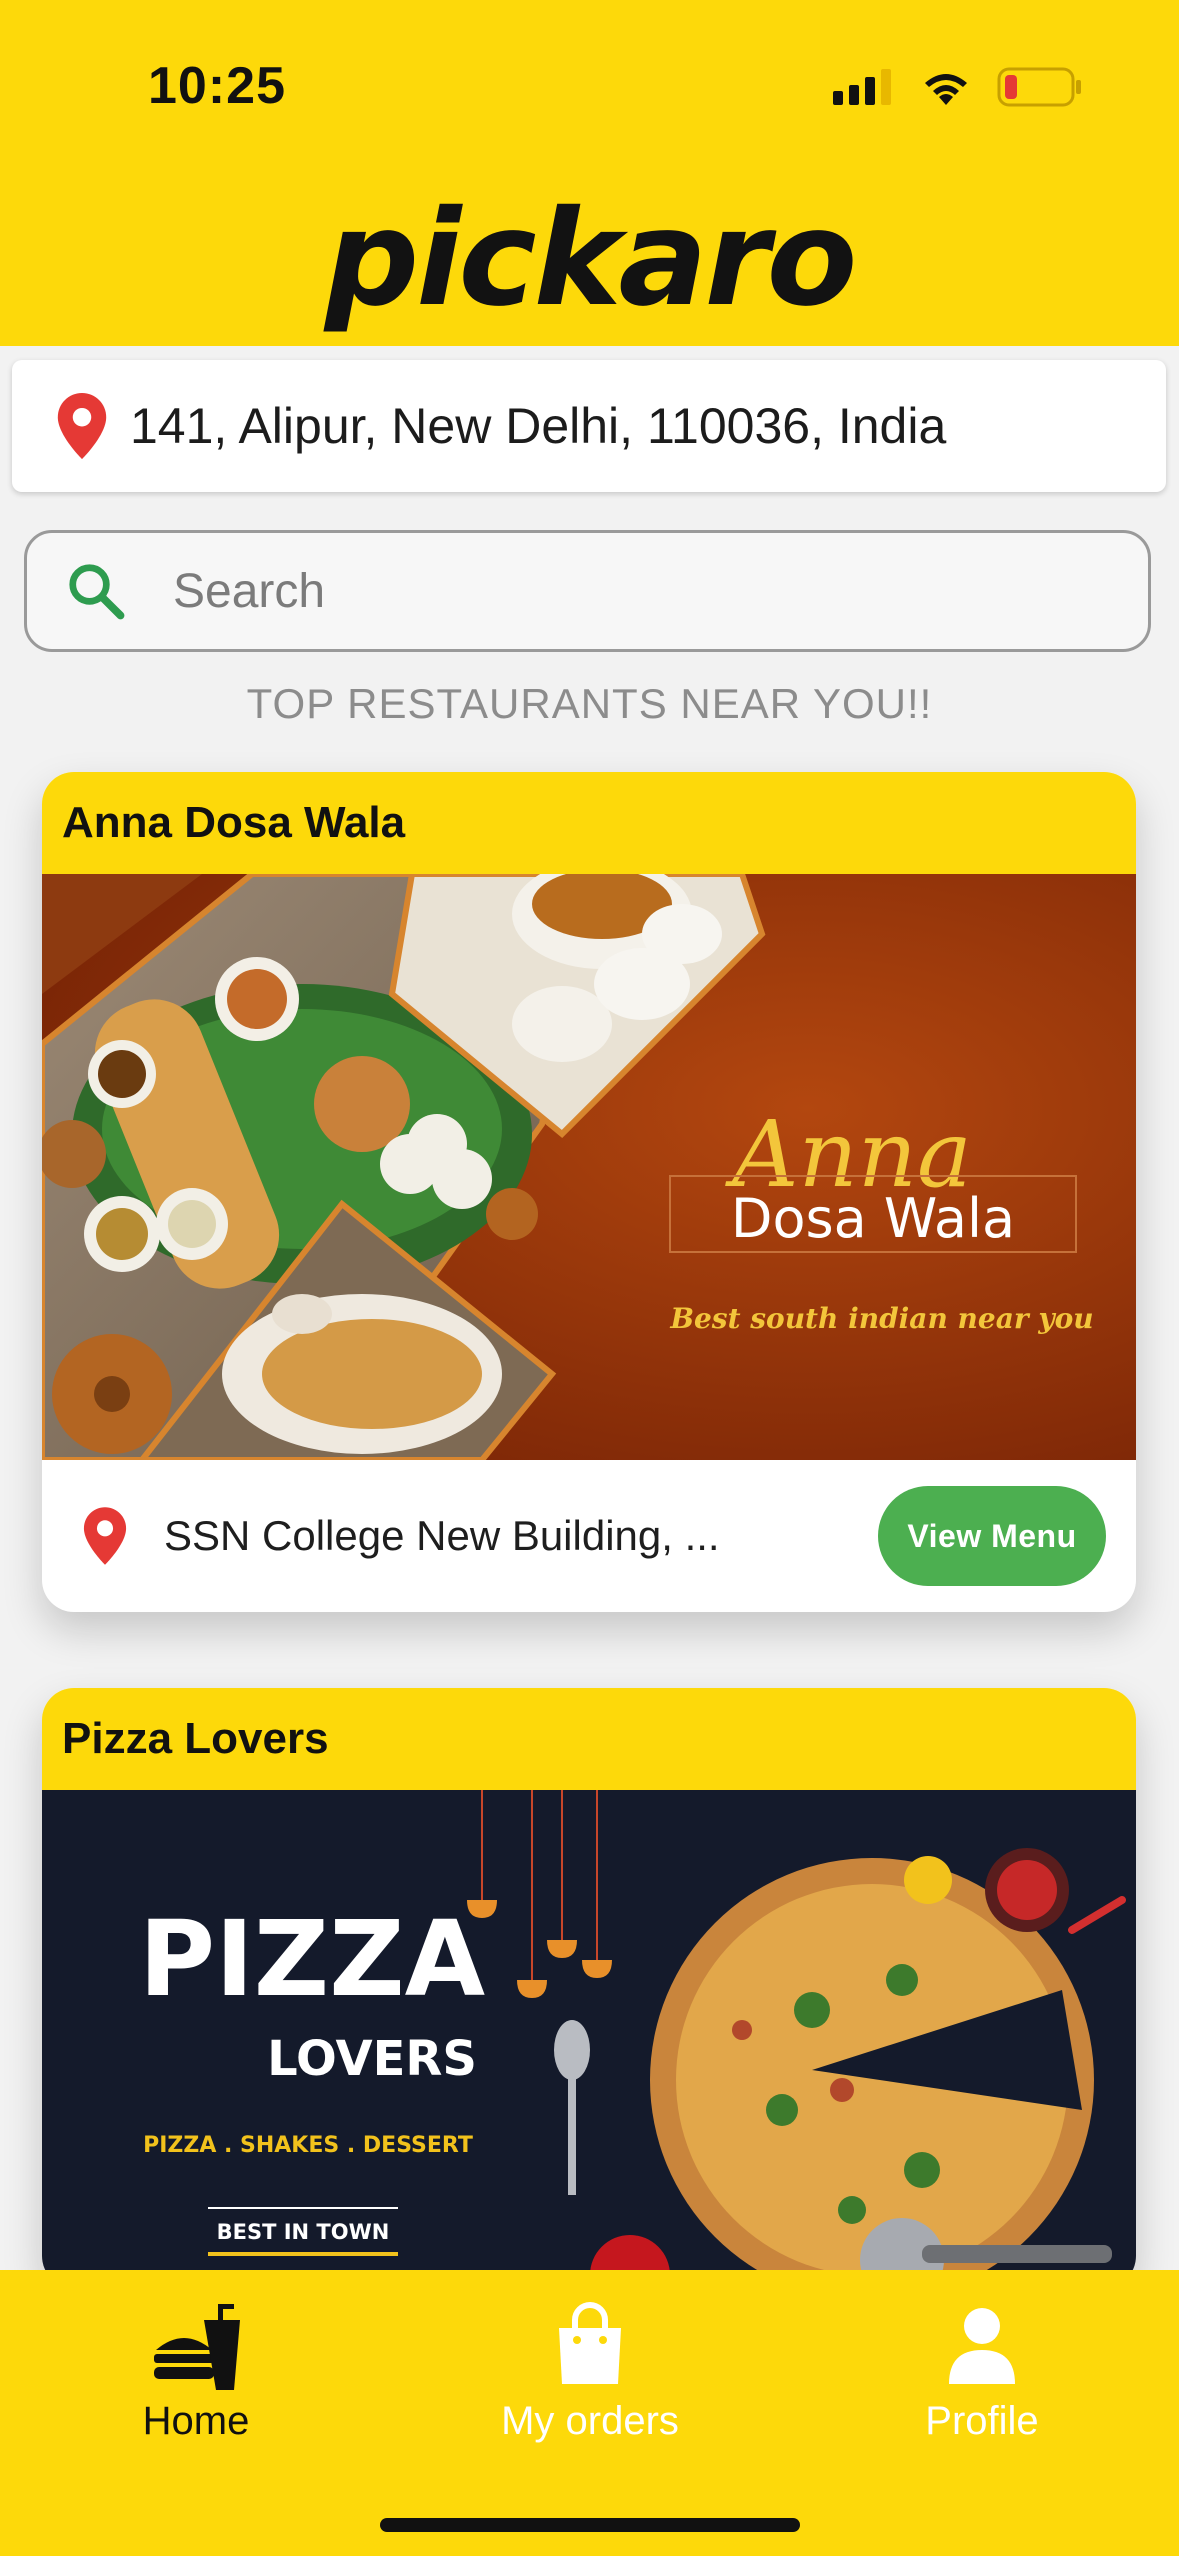 The image size is (1179, 2556). I want to click on banner-tagline: PIZZA . SHAKES . DESSERT, so click(308, 2145).